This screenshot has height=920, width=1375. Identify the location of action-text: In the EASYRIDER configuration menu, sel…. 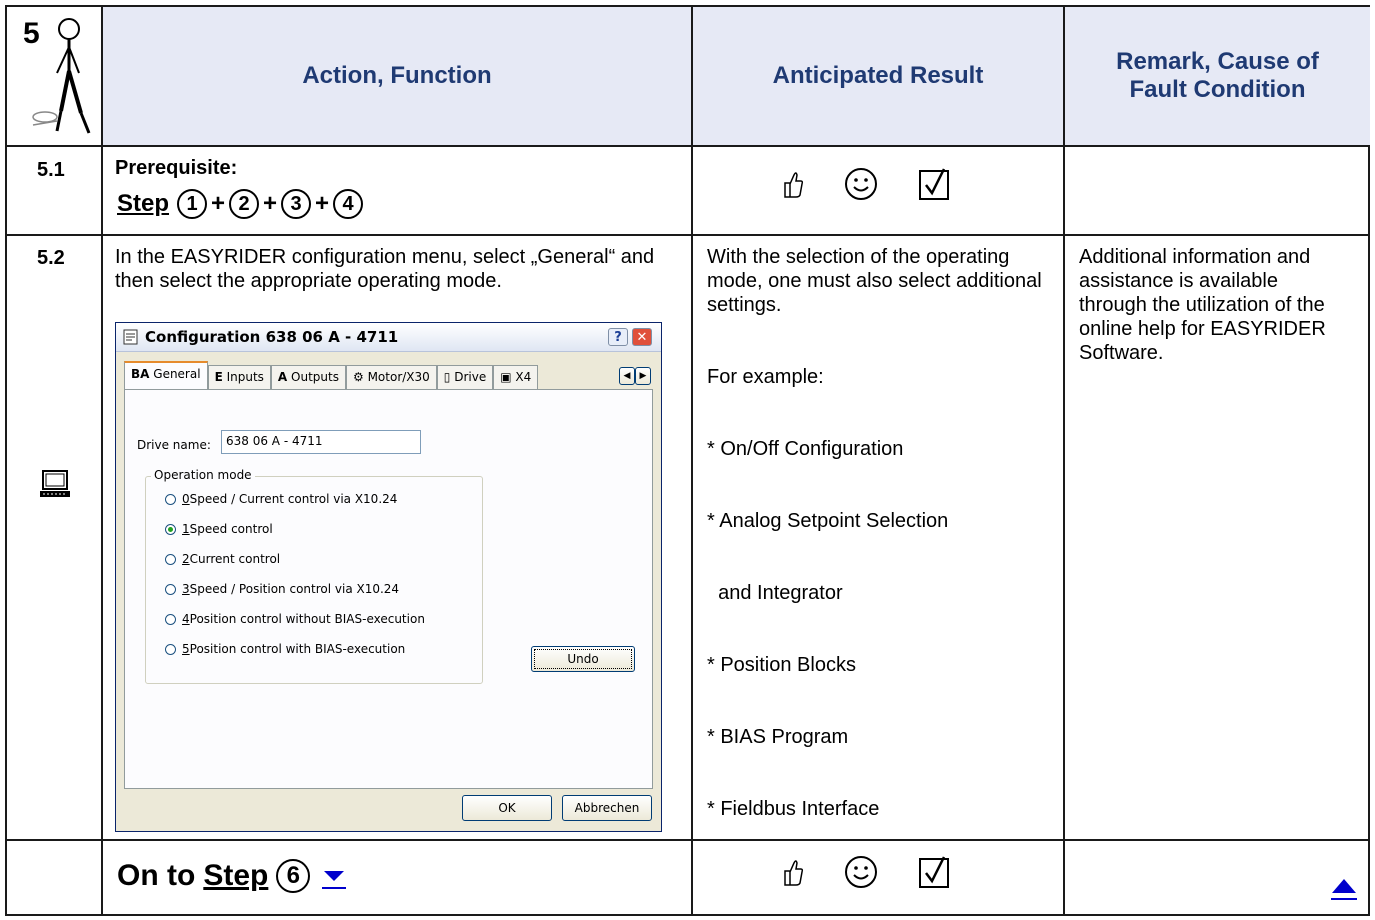
(385, 269).